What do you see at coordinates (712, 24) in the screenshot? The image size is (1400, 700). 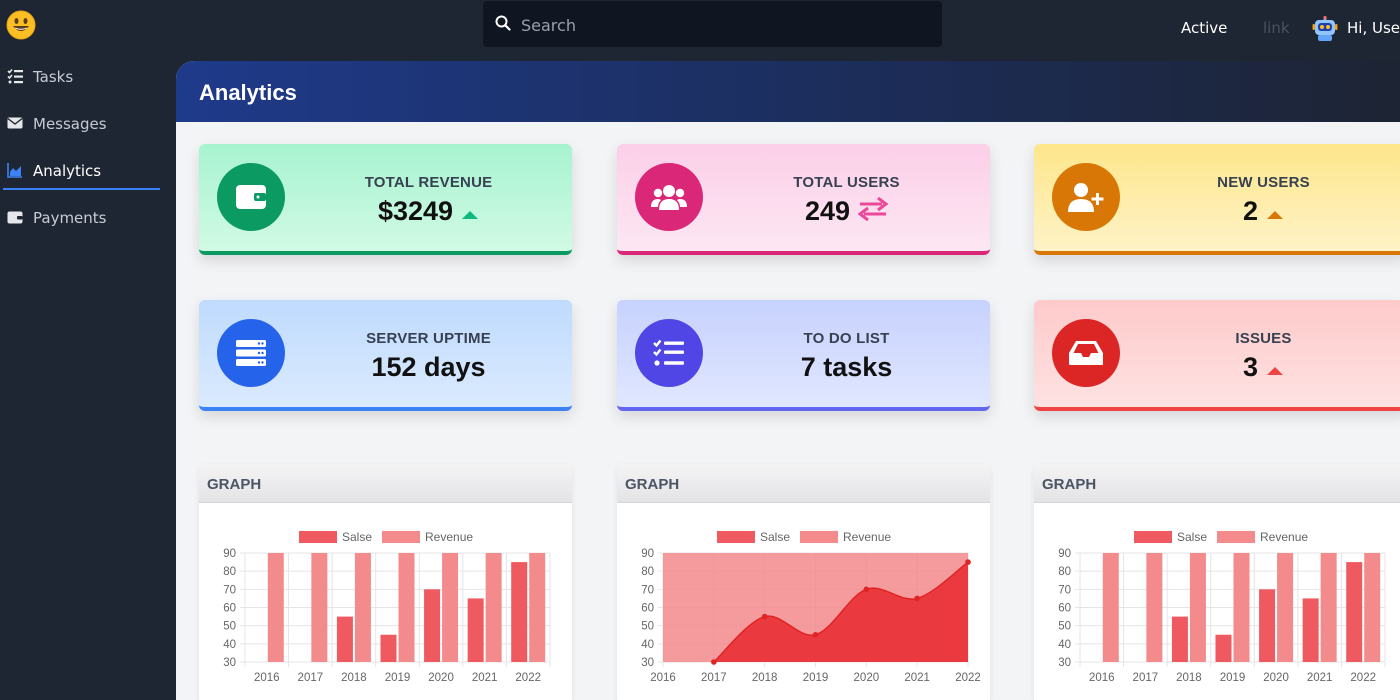 I see `search-bar: Search` at bounding box center [712, 24].